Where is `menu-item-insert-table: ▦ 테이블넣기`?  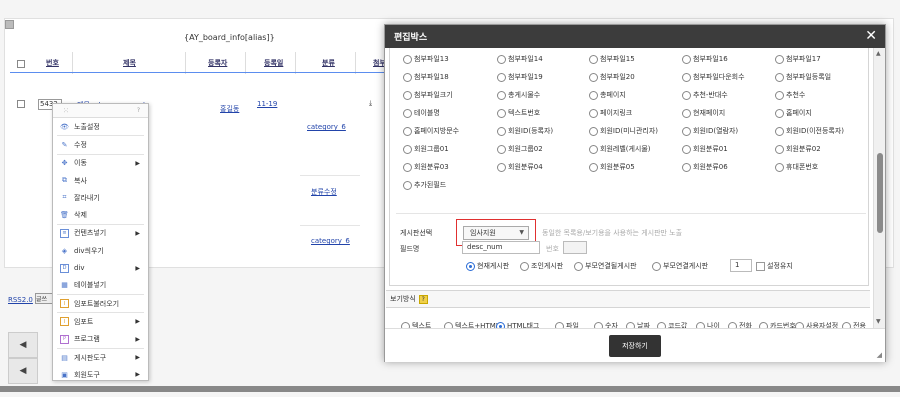 menu-item-insert-table: ▦ 테이블넣기 is located at coordinates (100, 285).